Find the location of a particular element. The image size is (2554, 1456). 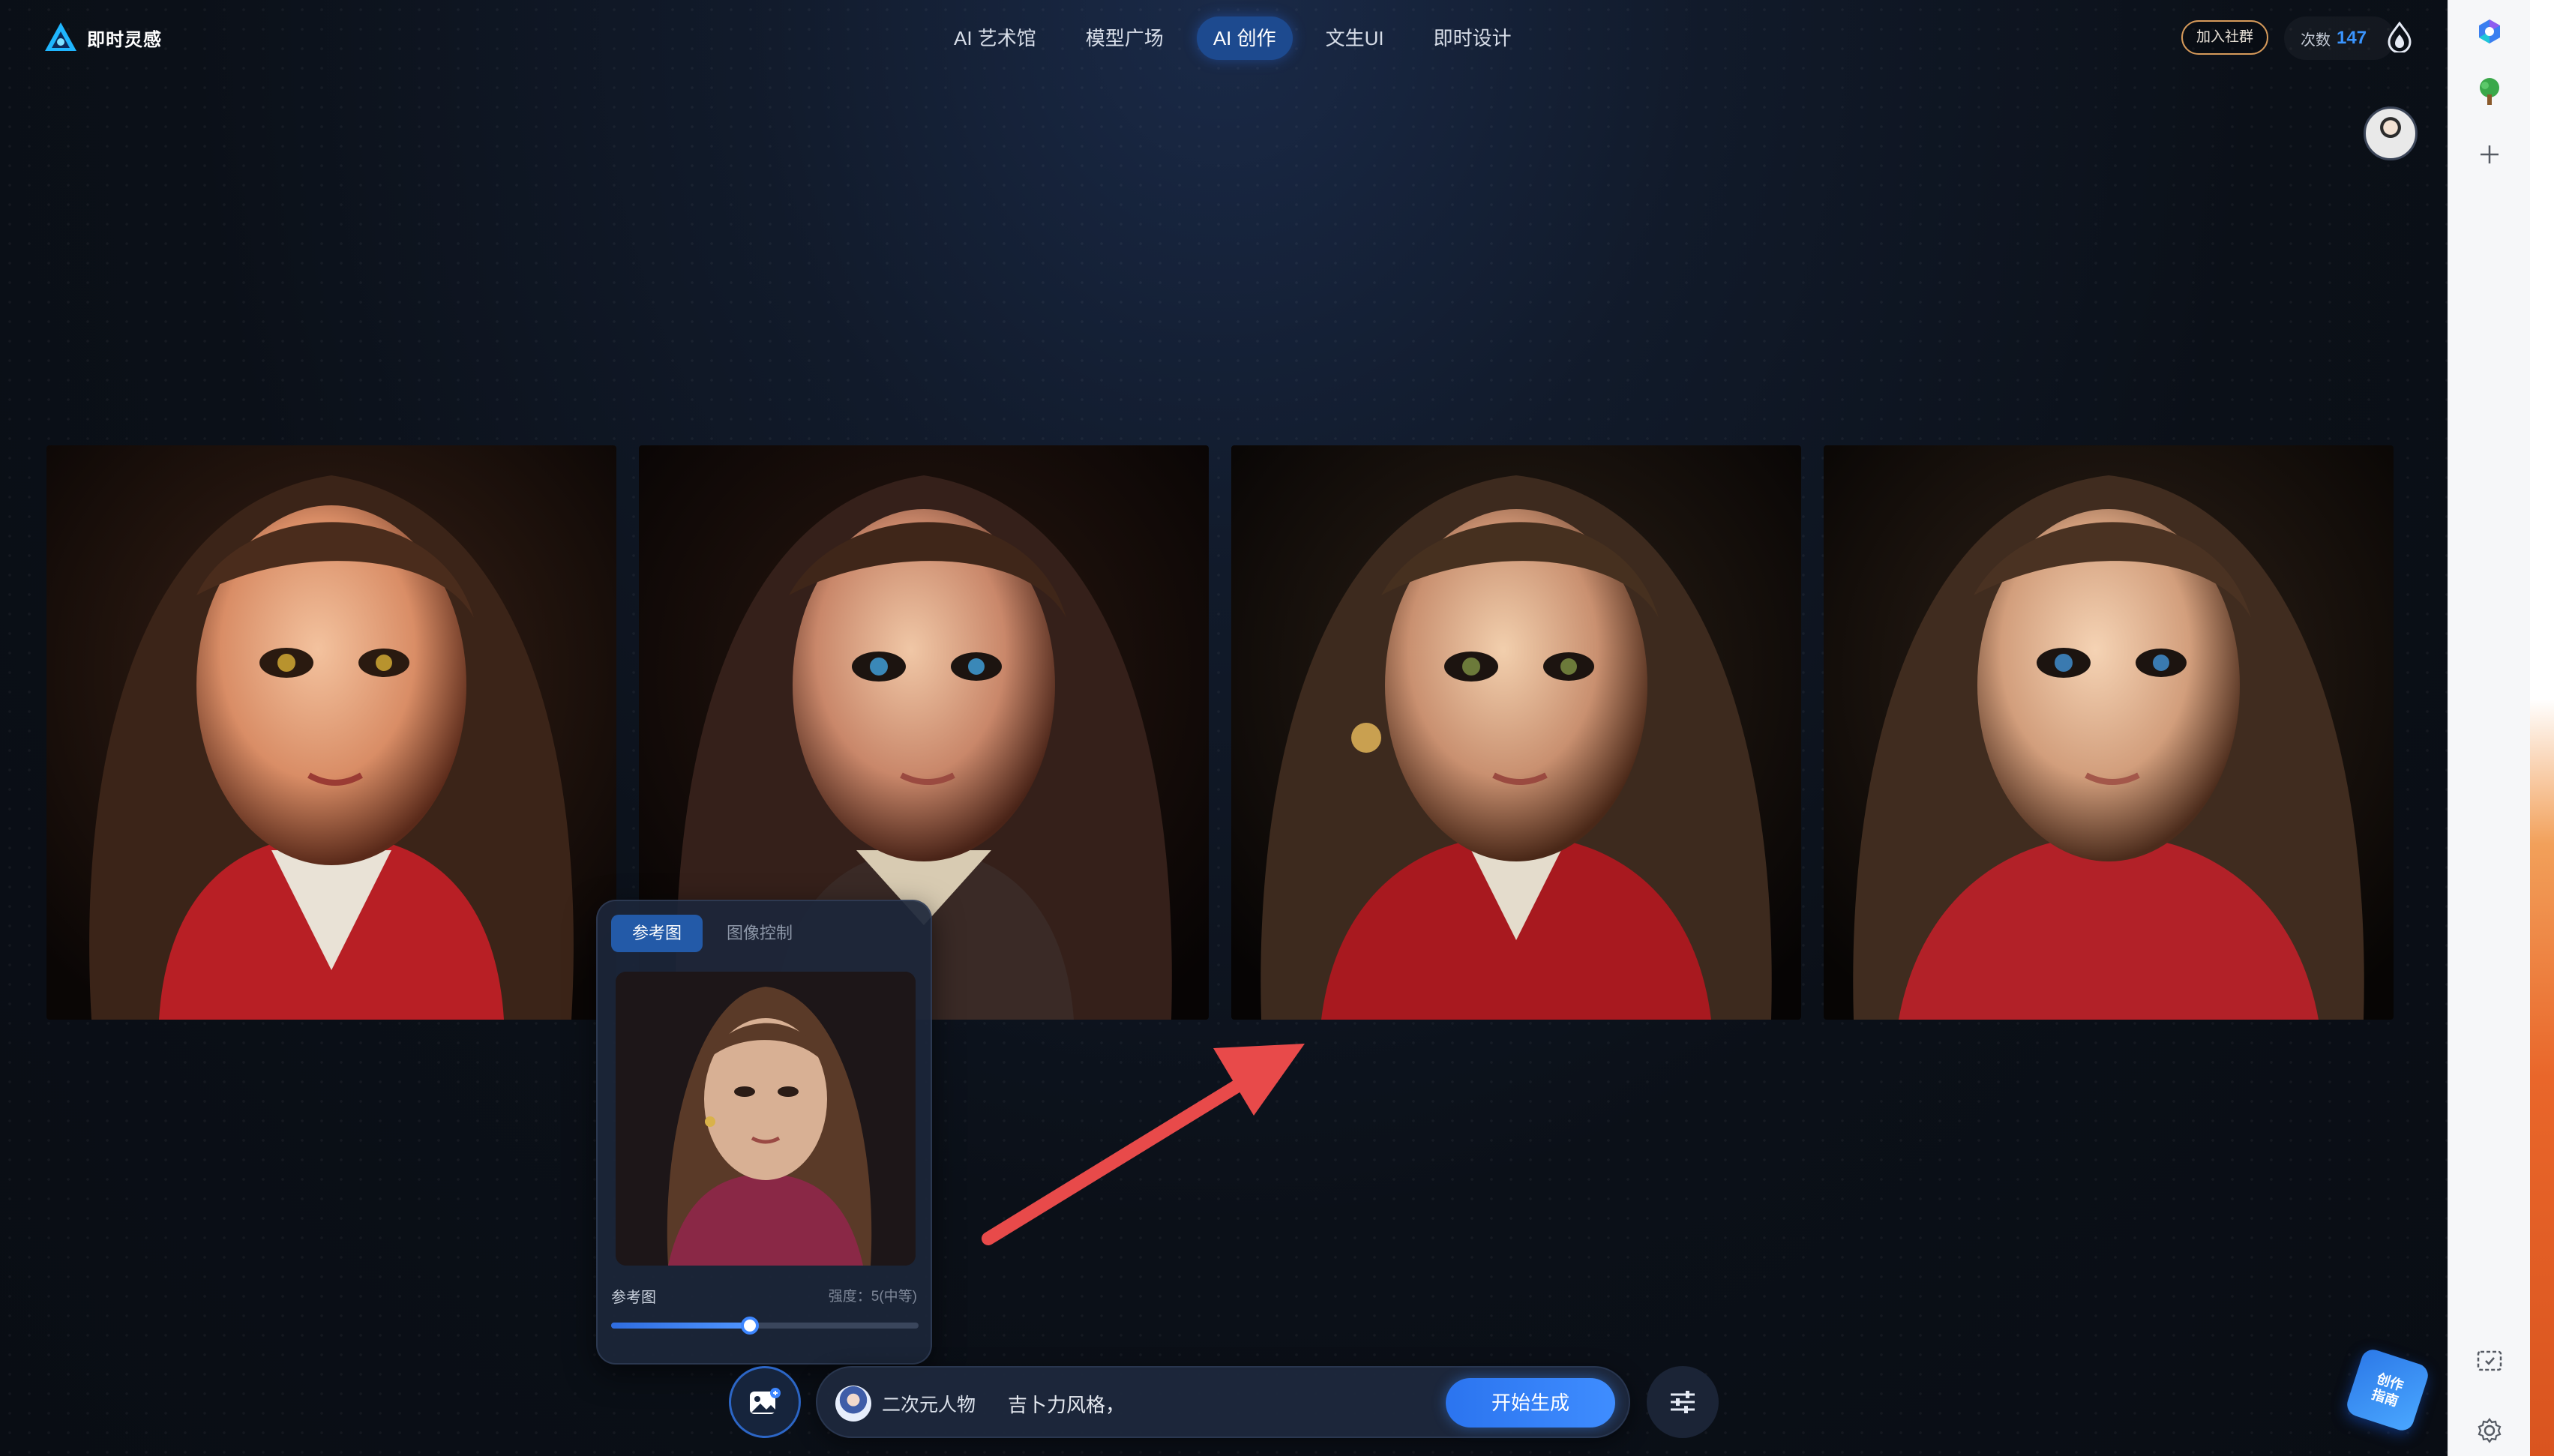

tree-button is located at coordinates (2490, 91).